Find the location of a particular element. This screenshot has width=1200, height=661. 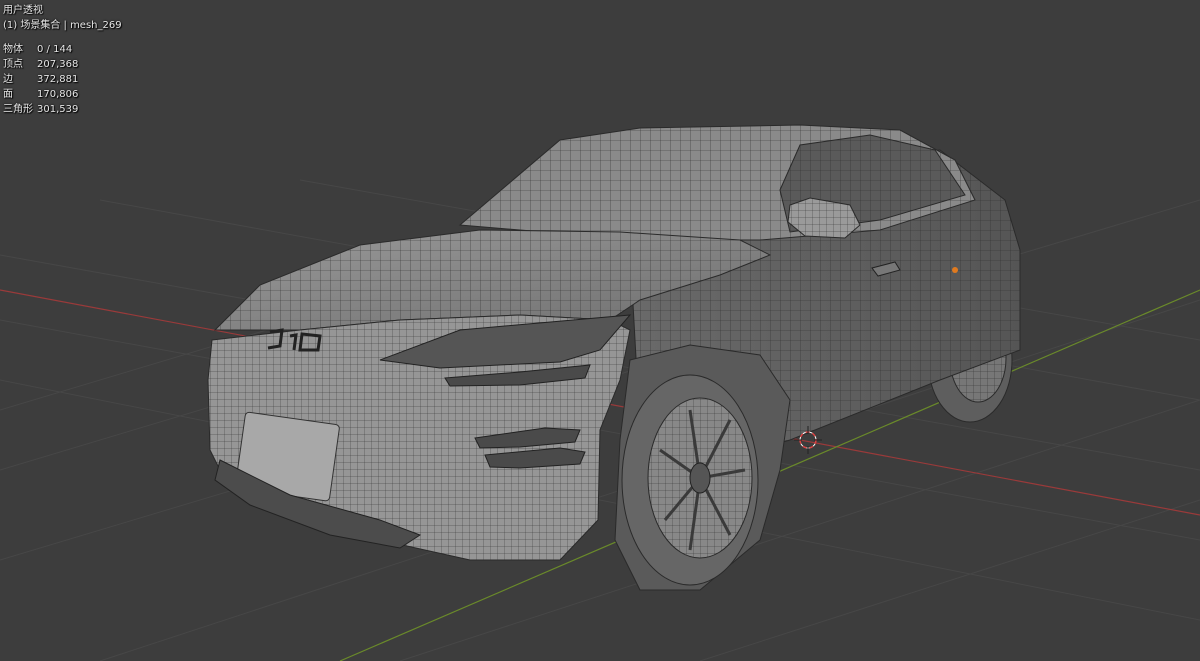

collection-info: (1) 场景集合 | mesh_269 is located at coordinates (62, 25).